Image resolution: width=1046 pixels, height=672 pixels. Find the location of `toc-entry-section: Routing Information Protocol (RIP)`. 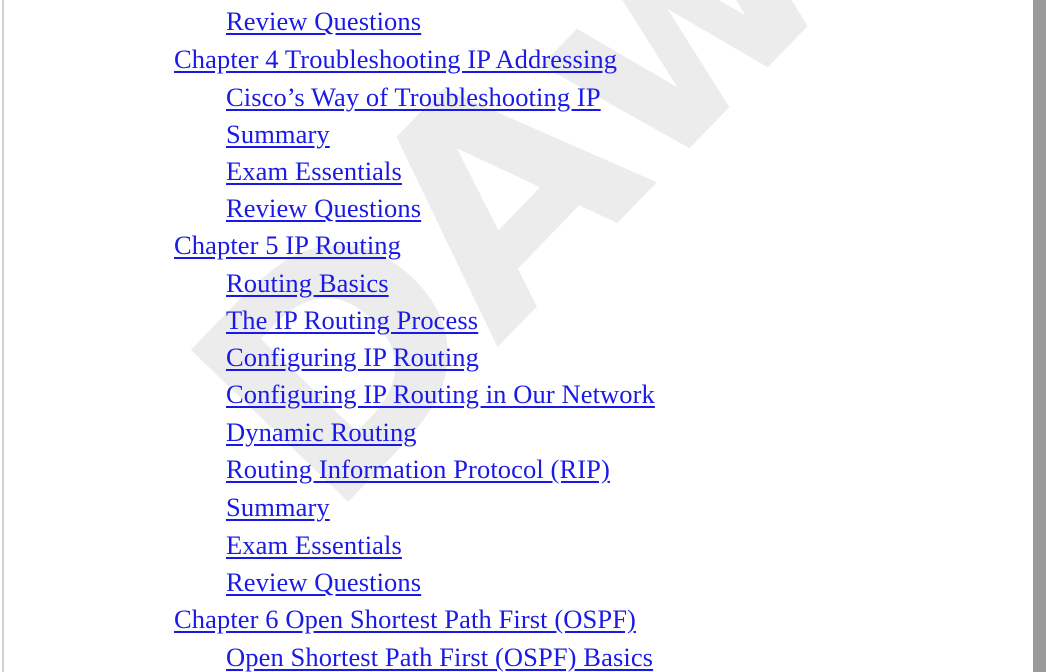

toc-entry-section: Routing Information Protocol (RIP) is located at coordinates (418, 469).